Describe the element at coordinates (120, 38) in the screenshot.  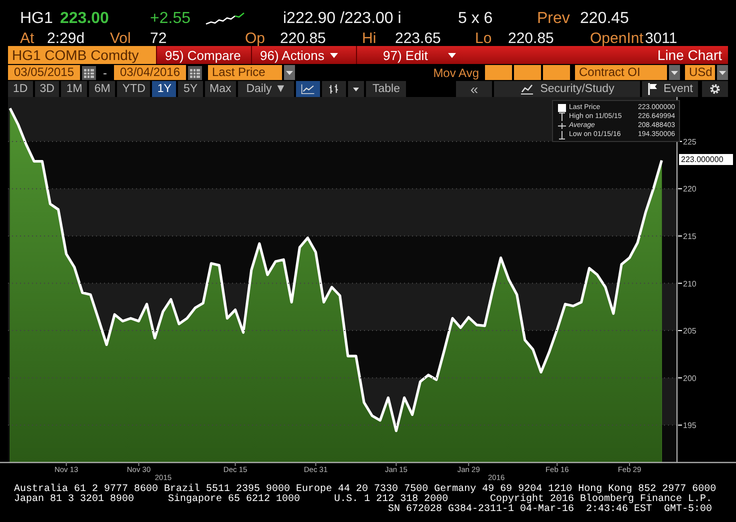
I see `stat-label: Vol` at that location.